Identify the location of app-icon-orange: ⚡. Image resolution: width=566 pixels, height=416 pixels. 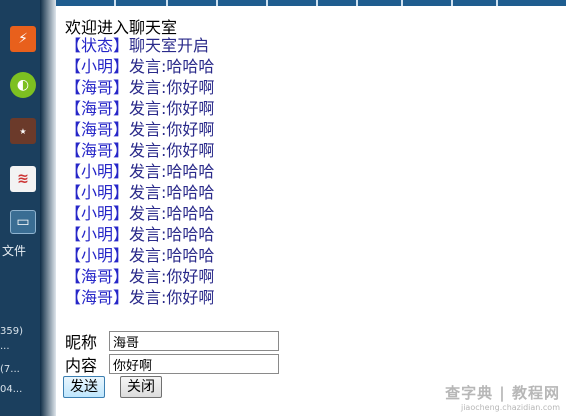
(23, 39).